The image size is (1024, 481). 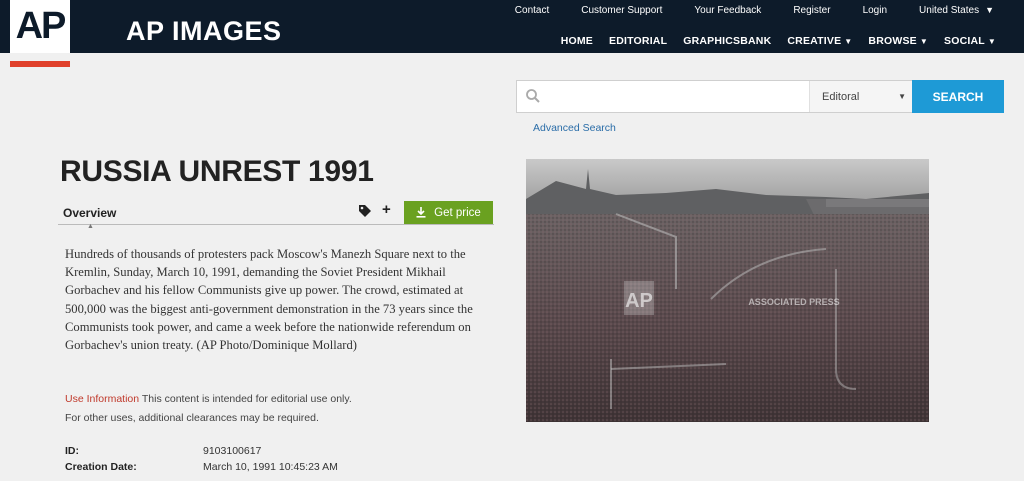 I want to click on search-bar: Editoral ▼ SEARCH, so click(x=760, y=96).